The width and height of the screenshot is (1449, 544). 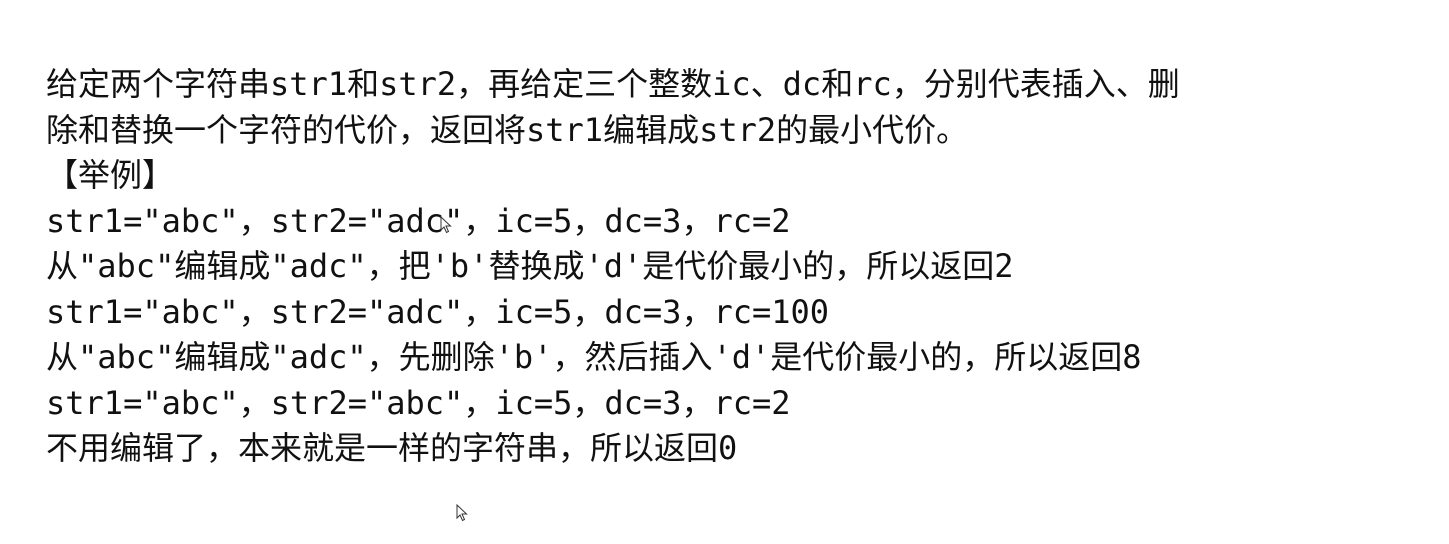 What do you see at coordinates (418, 220) in the screenshot?
I see `example-1-input: str1="abc"，str2="adc"，ic=5，dc=3，rc=2` at bounding box center [418, 220].